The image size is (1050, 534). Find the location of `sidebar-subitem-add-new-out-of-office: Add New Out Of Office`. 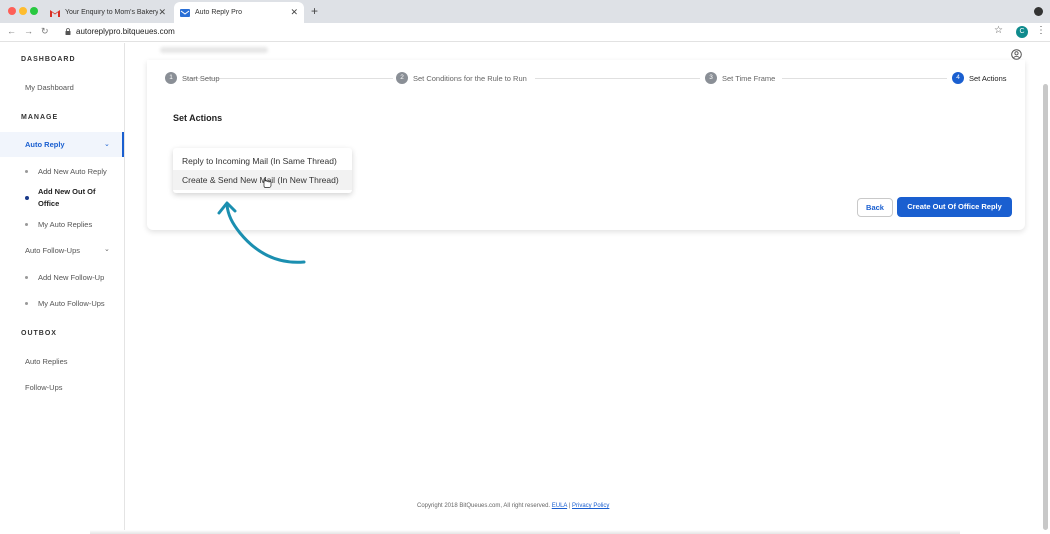

sidebar-subitem-add-new-out-of-office: Add New Out Of Office is located at coordinates (73, 198).